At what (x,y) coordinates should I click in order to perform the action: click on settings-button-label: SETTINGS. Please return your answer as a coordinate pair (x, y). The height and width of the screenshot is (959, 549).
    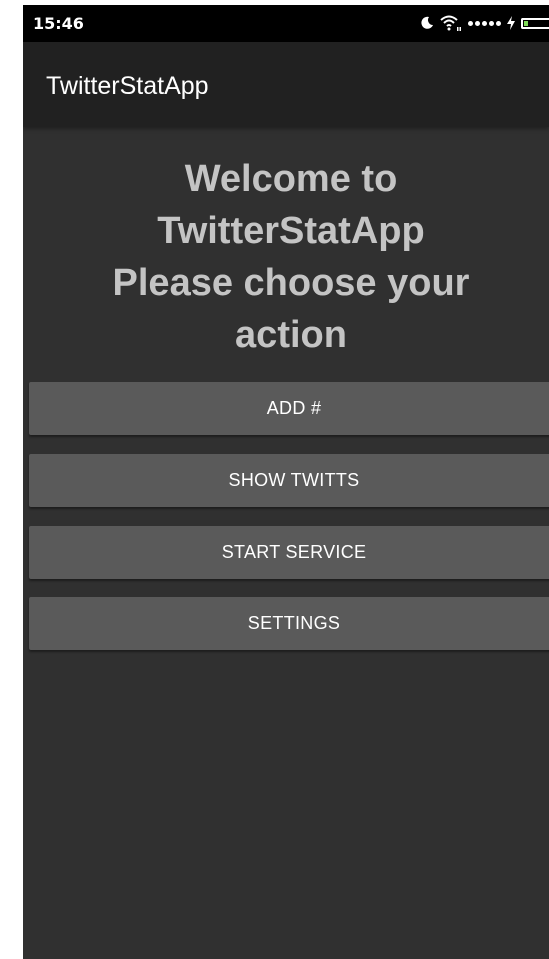
    Looking at the image, I should click on (294, 623).